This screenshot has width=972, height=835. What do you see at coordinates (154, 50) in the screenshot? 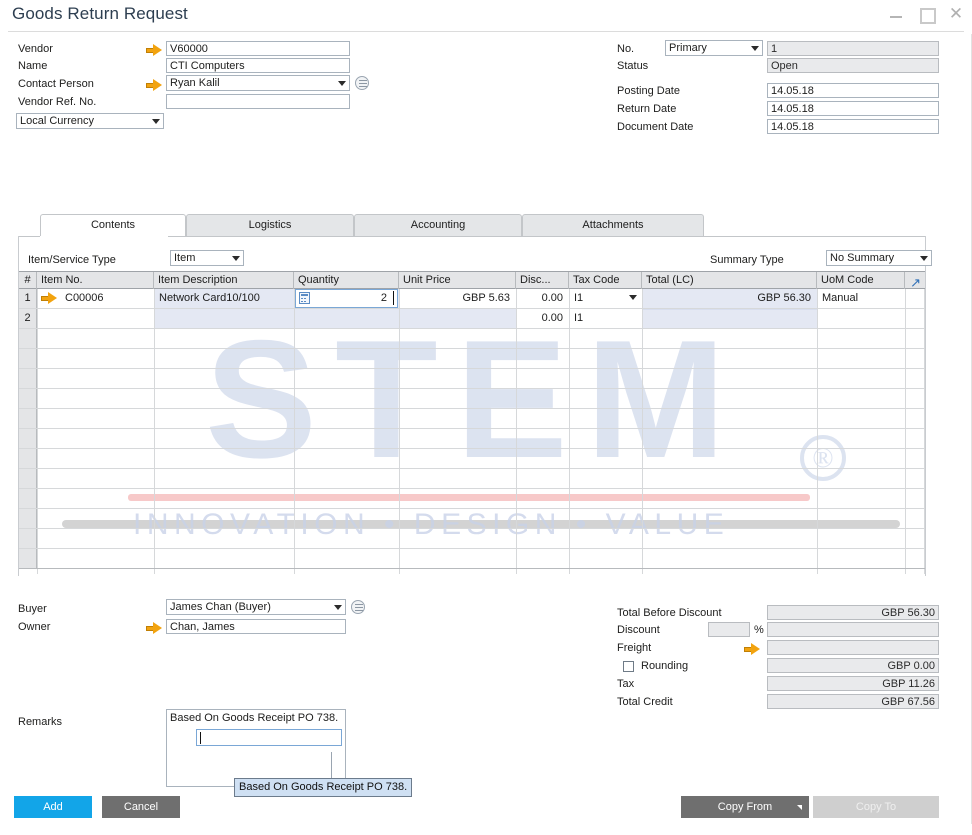
I see `vendor-link-arrow-icon` at bounding box center [154, 50].